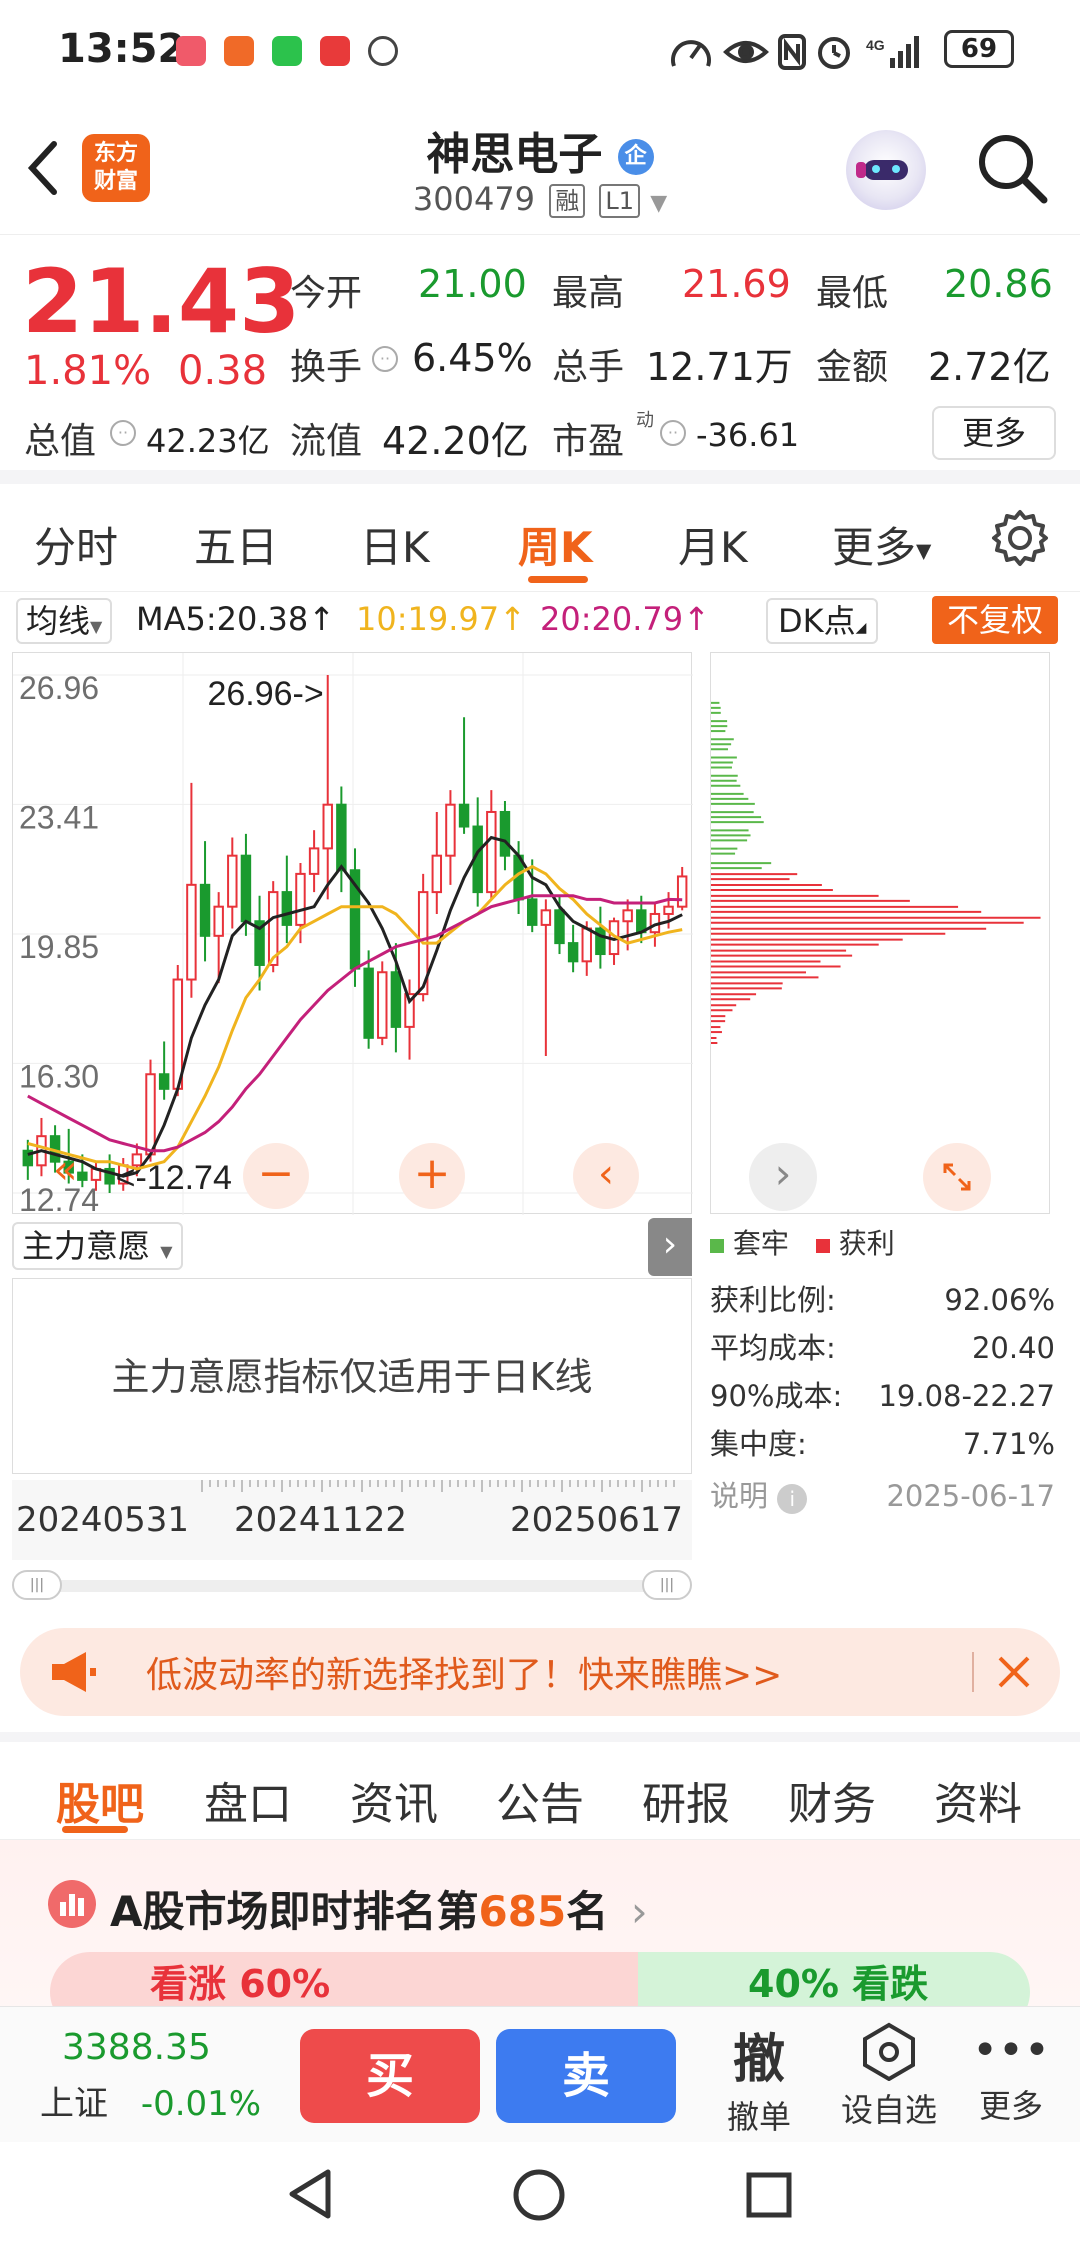 The width and height of the screenshot is (1080, 2244). I want to click on chip-legend: 套牢 获利, so click(882, 1244).